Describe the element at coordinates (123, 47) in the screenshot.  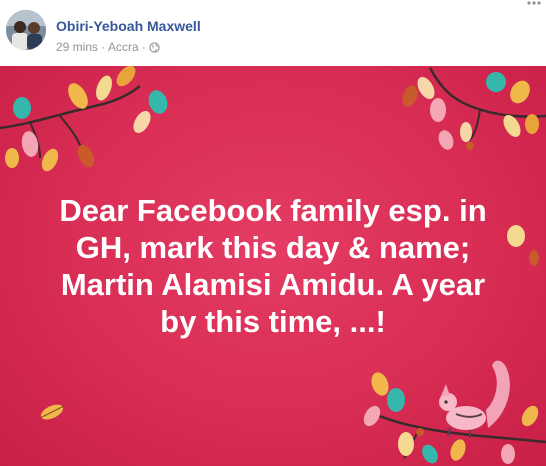
I see `post-location-link: Accra` at that location.